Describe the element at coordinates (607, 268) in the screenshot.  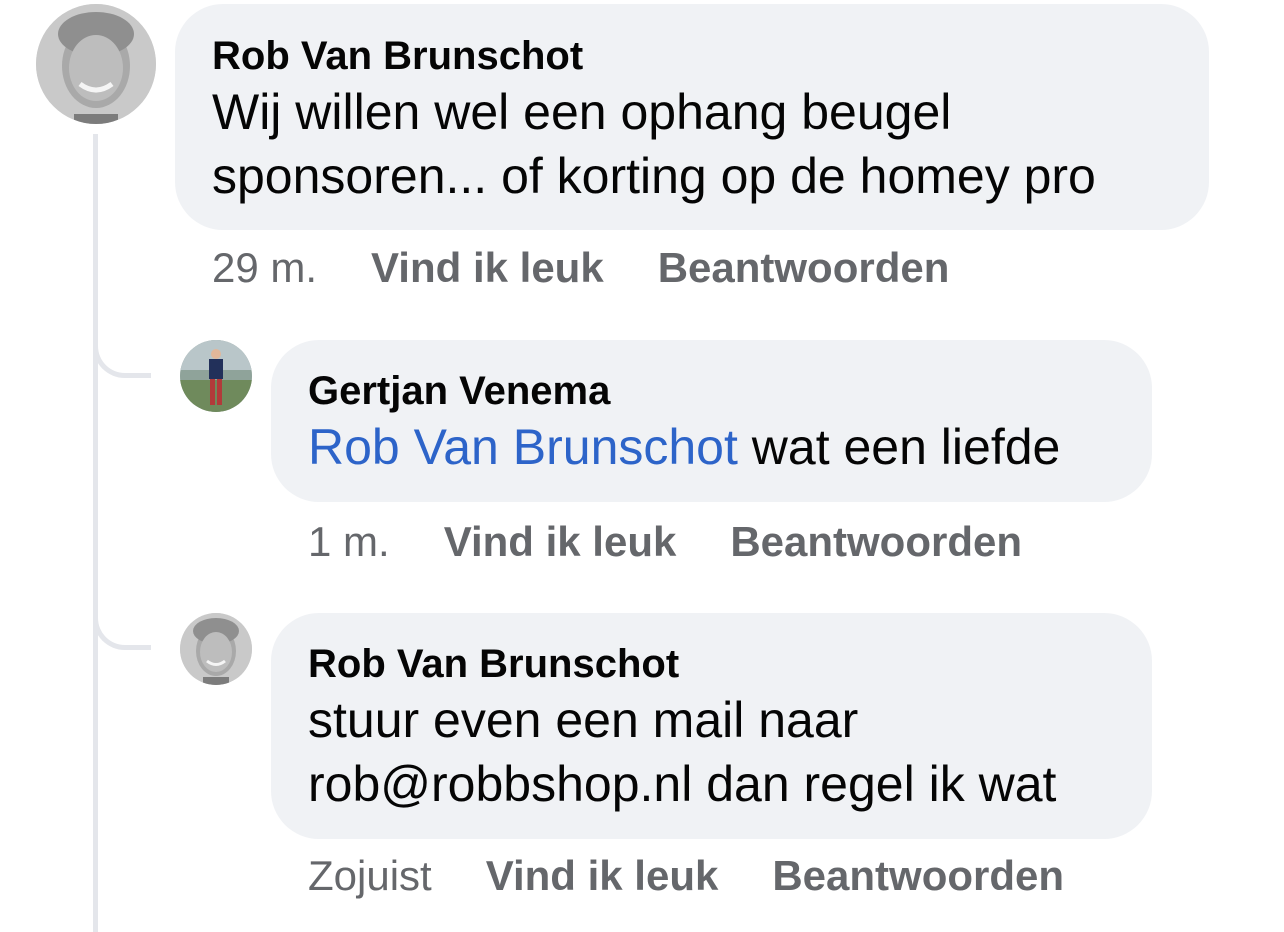
I see `comment-actions: 29 m. Vind ik leuk Beantwoorden` at that location.